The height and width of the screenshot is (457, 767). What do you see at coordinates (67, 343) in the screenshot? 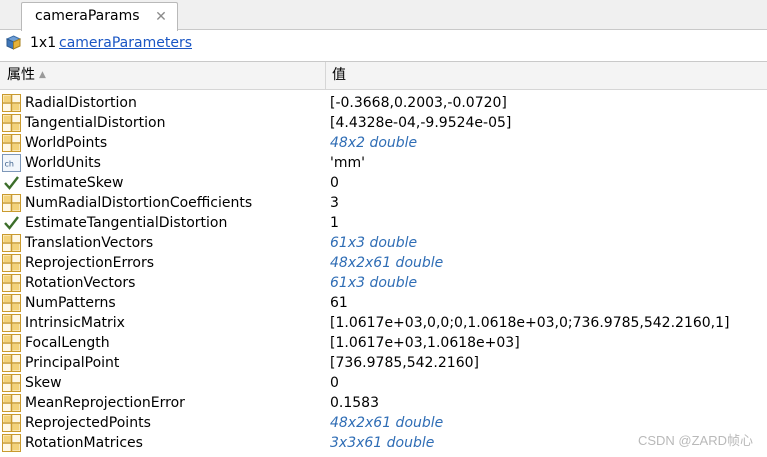
I see `property-name: FocalLength` at bounding box center [67, 343].